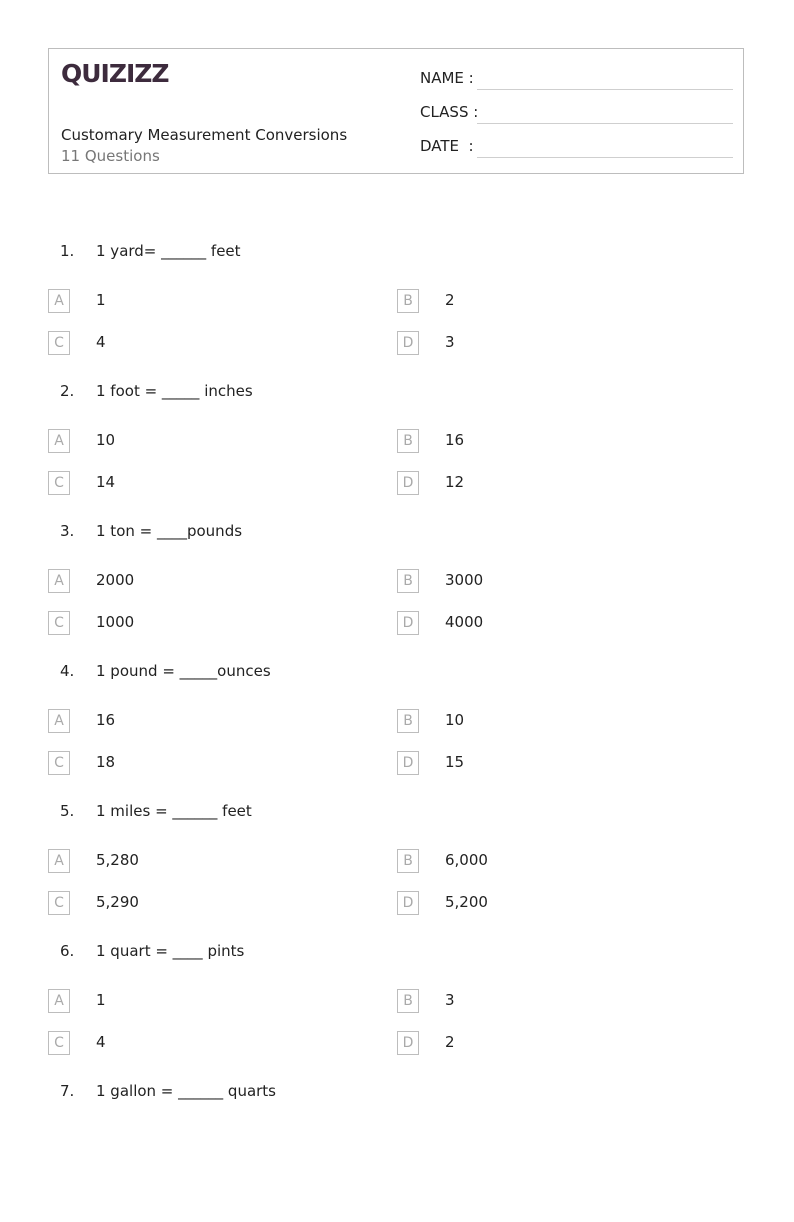 The image size is (794, 1222). I want to click on option-text: 2000, so click(115, 580).